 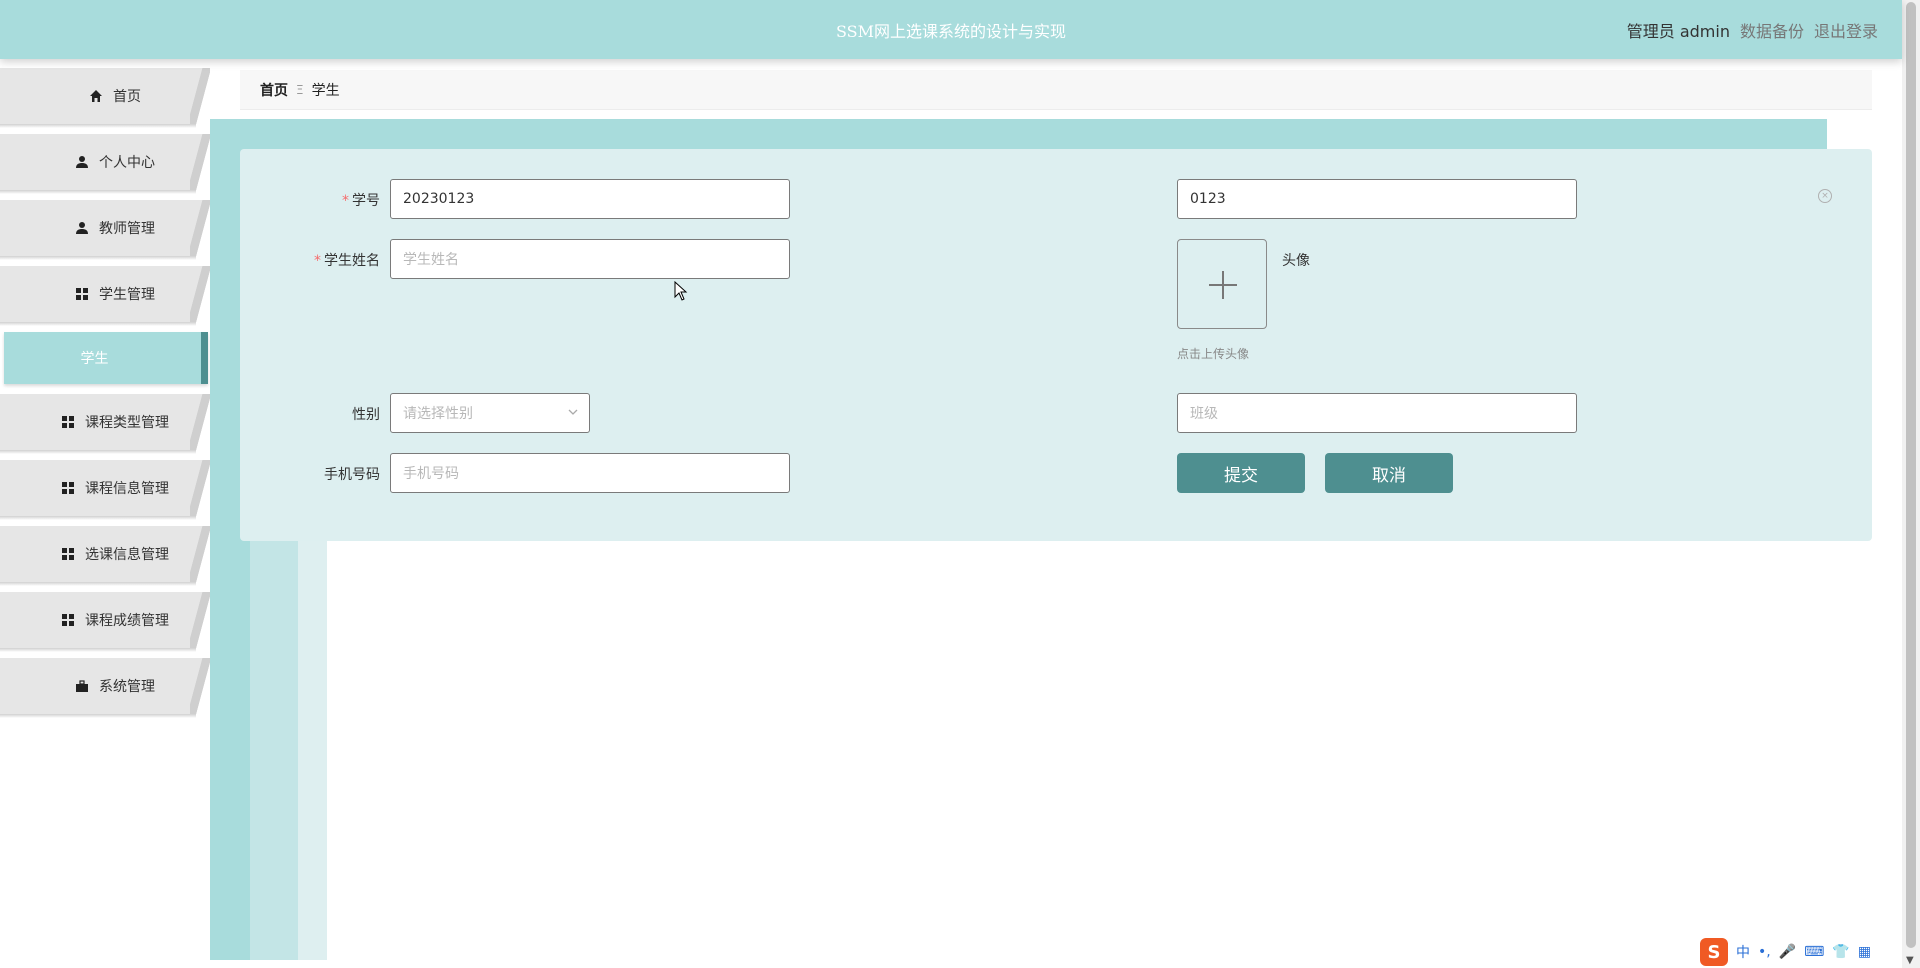 I want to click on home-icon, so click(x=96, y=96).